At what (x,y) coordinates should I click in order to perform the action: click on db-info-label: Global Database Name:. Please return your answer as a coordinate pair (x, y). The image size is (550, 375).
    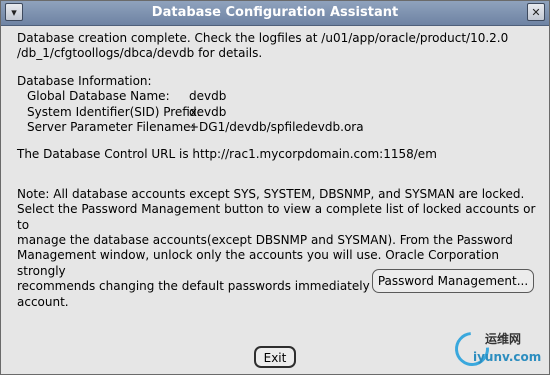
    Looking at the image, I should click on (98, 96).